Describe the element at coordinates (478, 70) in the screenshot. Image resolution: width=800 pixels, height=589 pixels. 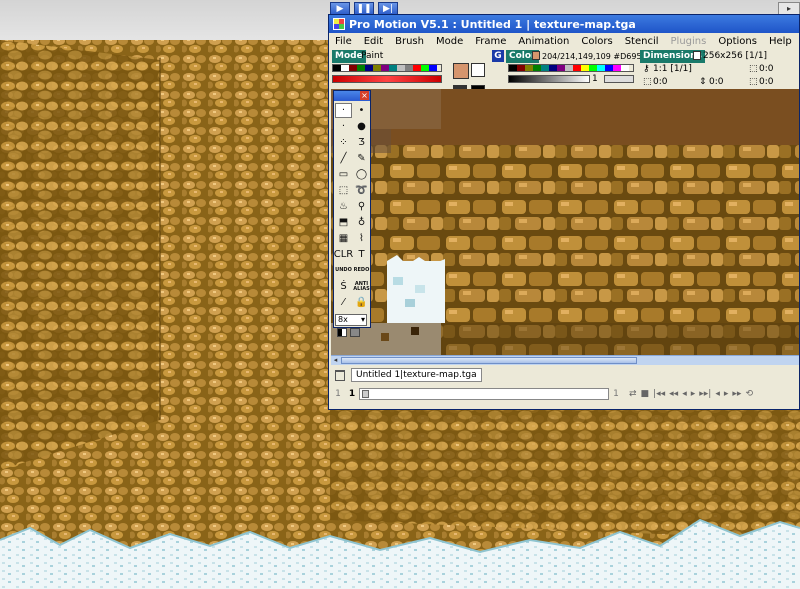
I see `bg-color-swatch` at that location.